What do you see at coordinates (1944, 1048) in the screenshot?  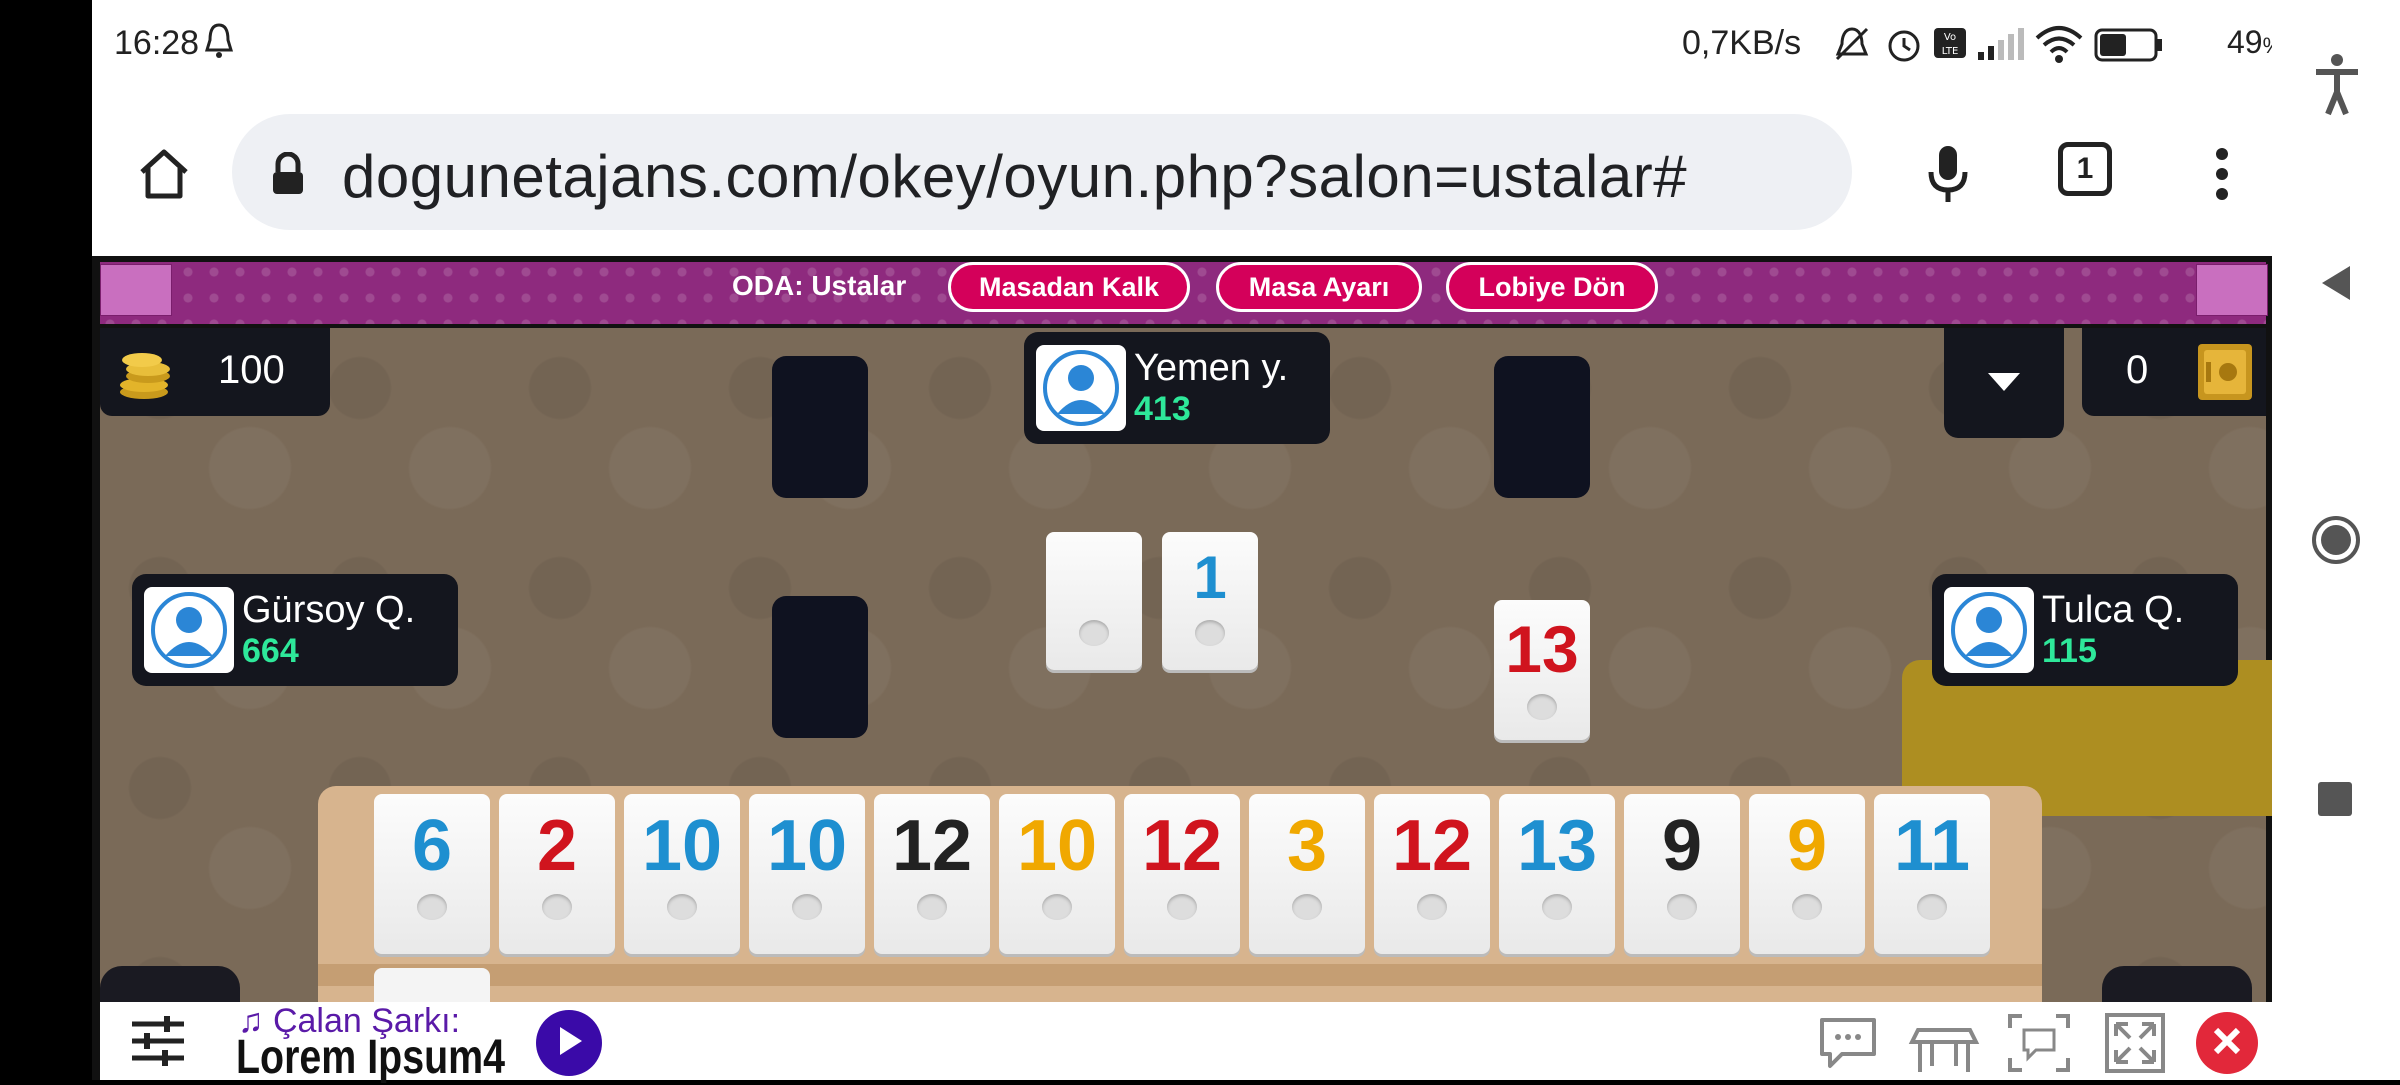 I see `table-icon` at bounding box center [1944, 1048].